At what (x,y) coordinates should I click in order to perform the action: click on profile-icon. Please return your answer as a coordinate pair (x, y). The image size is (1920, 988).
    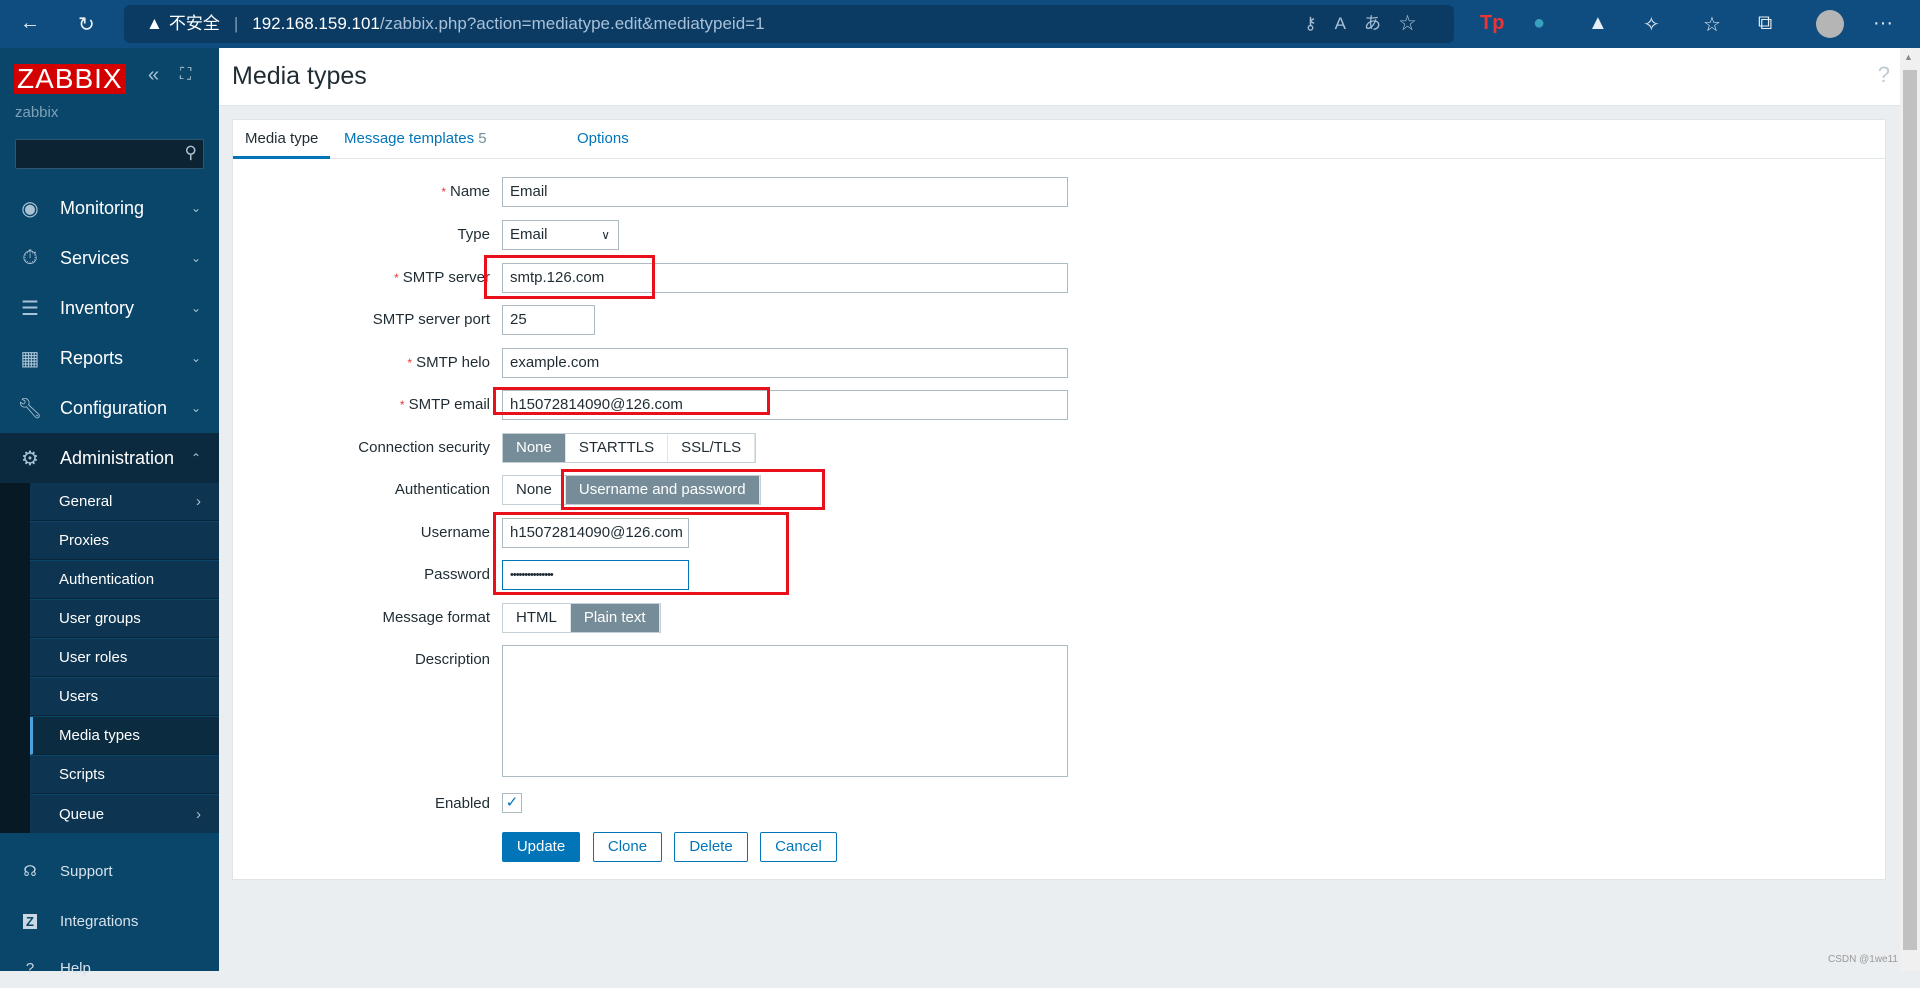
    Looking at the image, I should click on (1830, 24).